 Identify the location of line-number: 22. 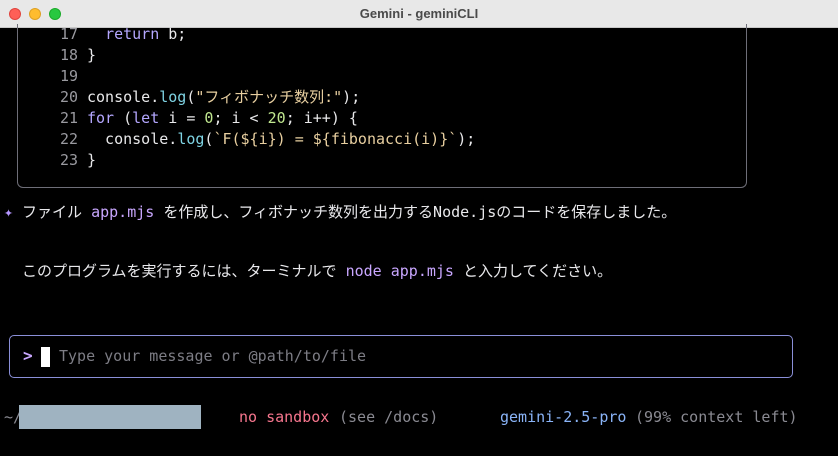
(68, 139).